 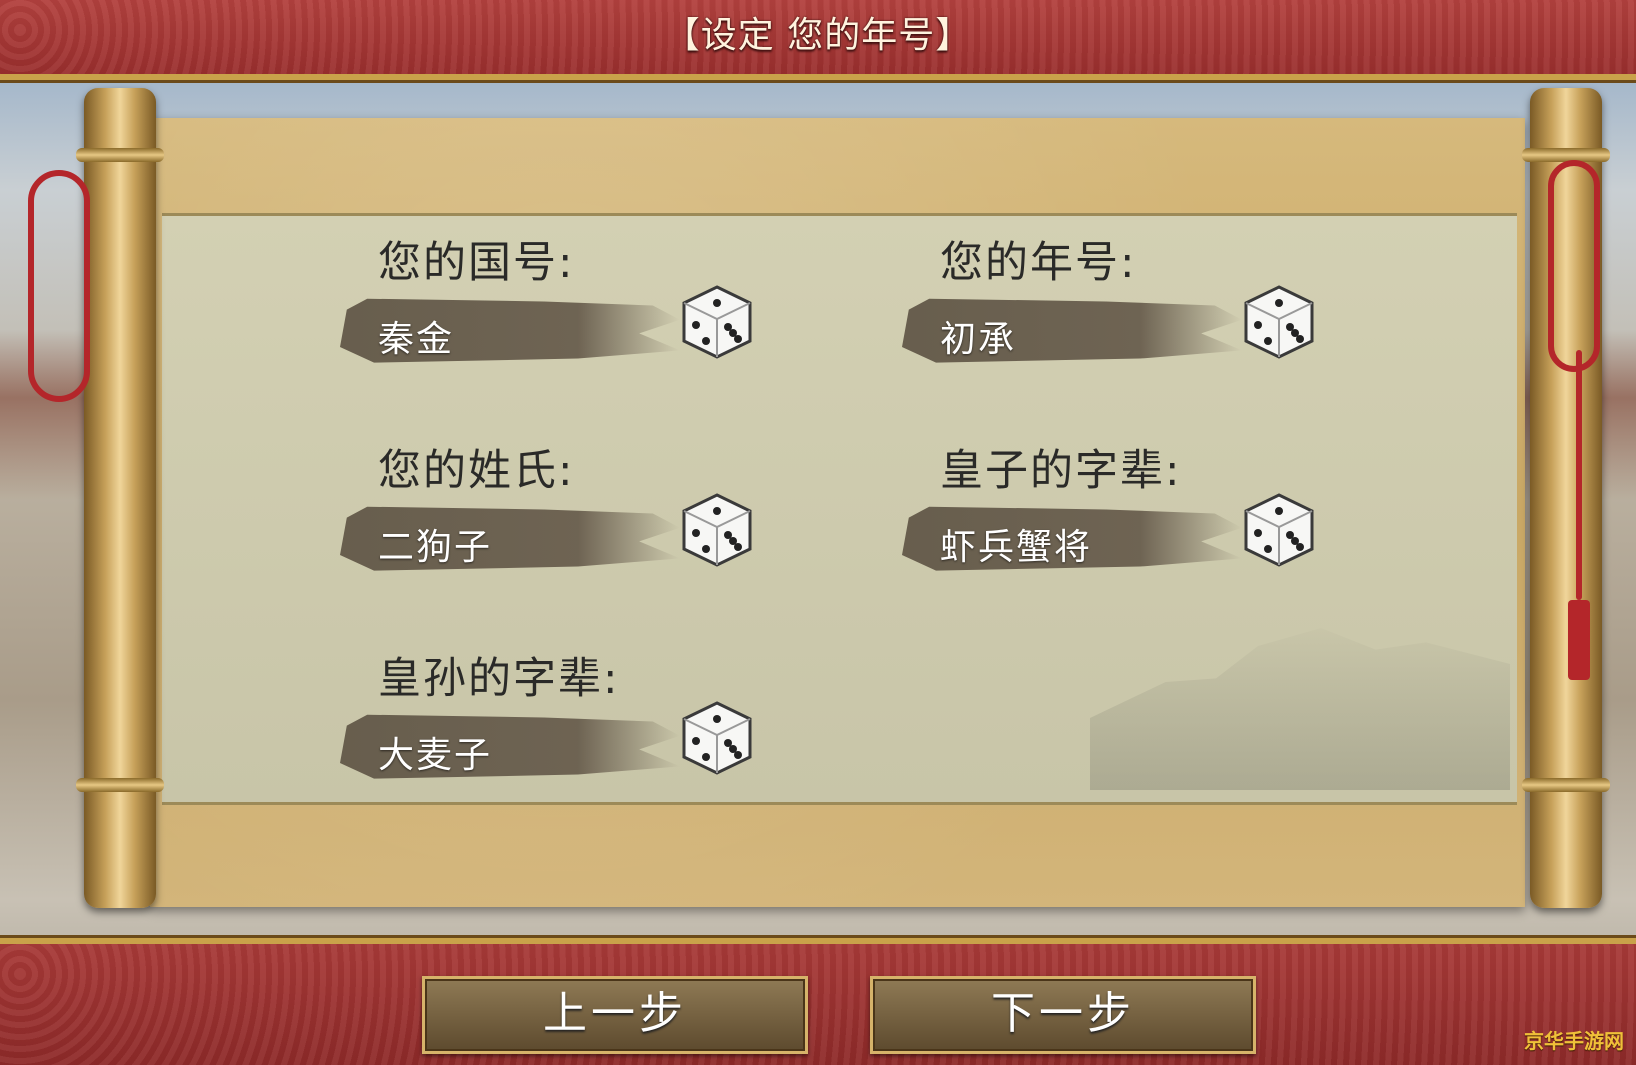 What do you see at coordinates (1579, 640) in the screenshot?
I see `tassel-end-right` at bounding box center [1579, 640].